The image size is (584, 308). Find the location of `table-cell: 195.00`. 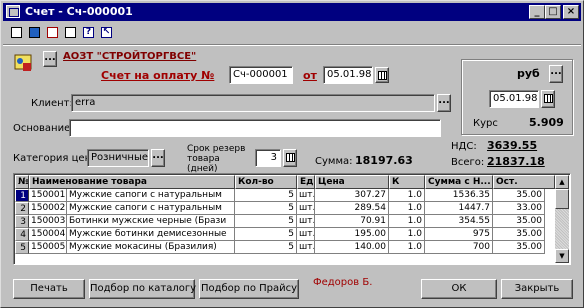

table-cell: 195.00 is located at coordinates (352, 234).